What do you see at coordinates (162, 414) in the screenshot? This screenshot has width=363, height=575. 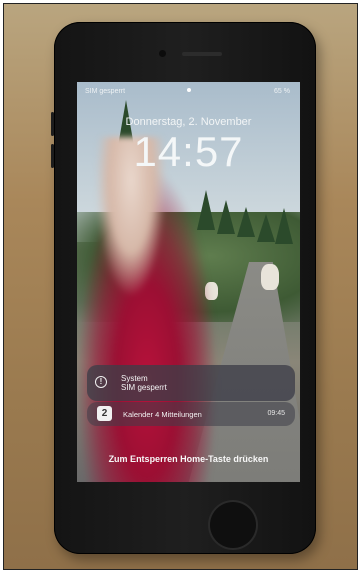 I see `notification-message: Kalender 4 Mitteilungen` at bounding box center [162, 414].